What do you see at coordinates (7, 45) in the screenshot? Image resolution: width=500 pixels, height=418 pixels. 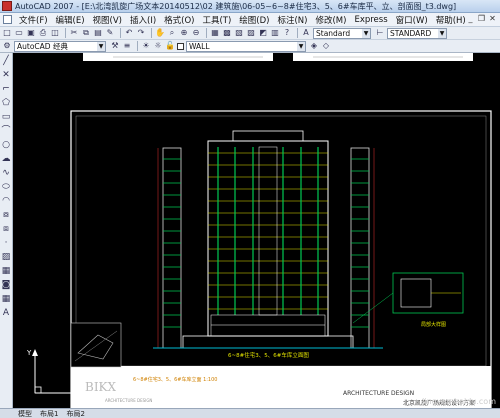 I see `workspace-icon: ⚙` at bounding box center [7, 45].